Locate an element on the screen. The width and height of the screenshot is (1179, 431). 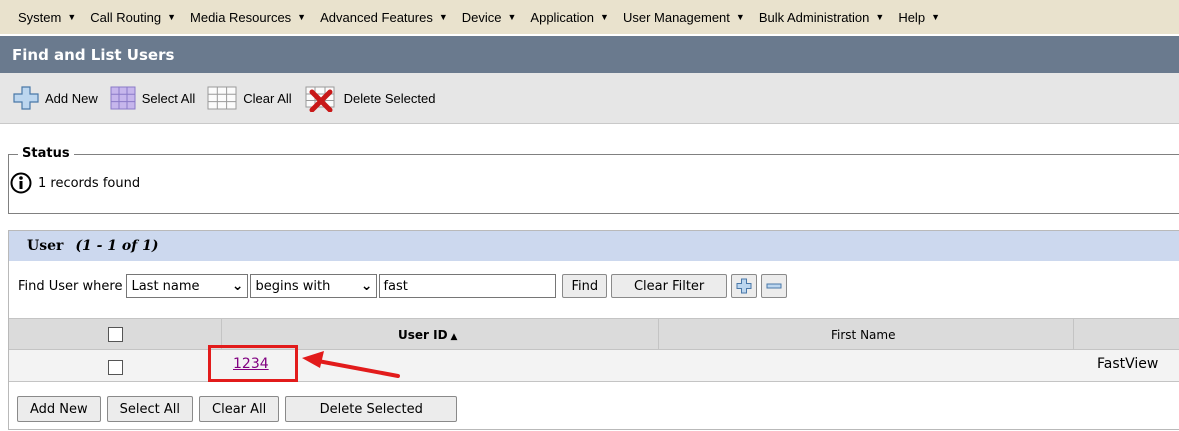
menu-label: Device is located at coordinates (481, 17).